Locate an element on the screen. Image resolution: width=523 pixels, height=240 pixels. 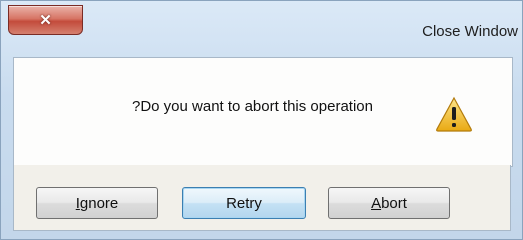
abort-button: Abort is located at coordinates (389, 203).